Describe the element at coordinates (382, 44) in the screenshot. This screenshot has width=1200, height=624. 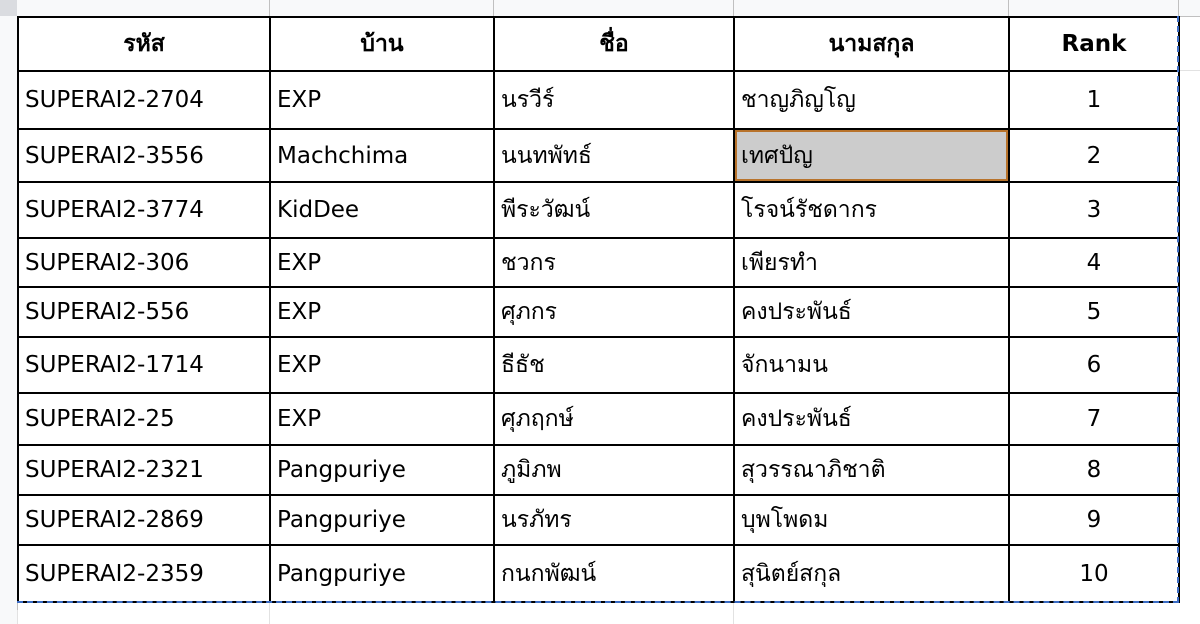
I see `header-house: บ้าน` at that location.